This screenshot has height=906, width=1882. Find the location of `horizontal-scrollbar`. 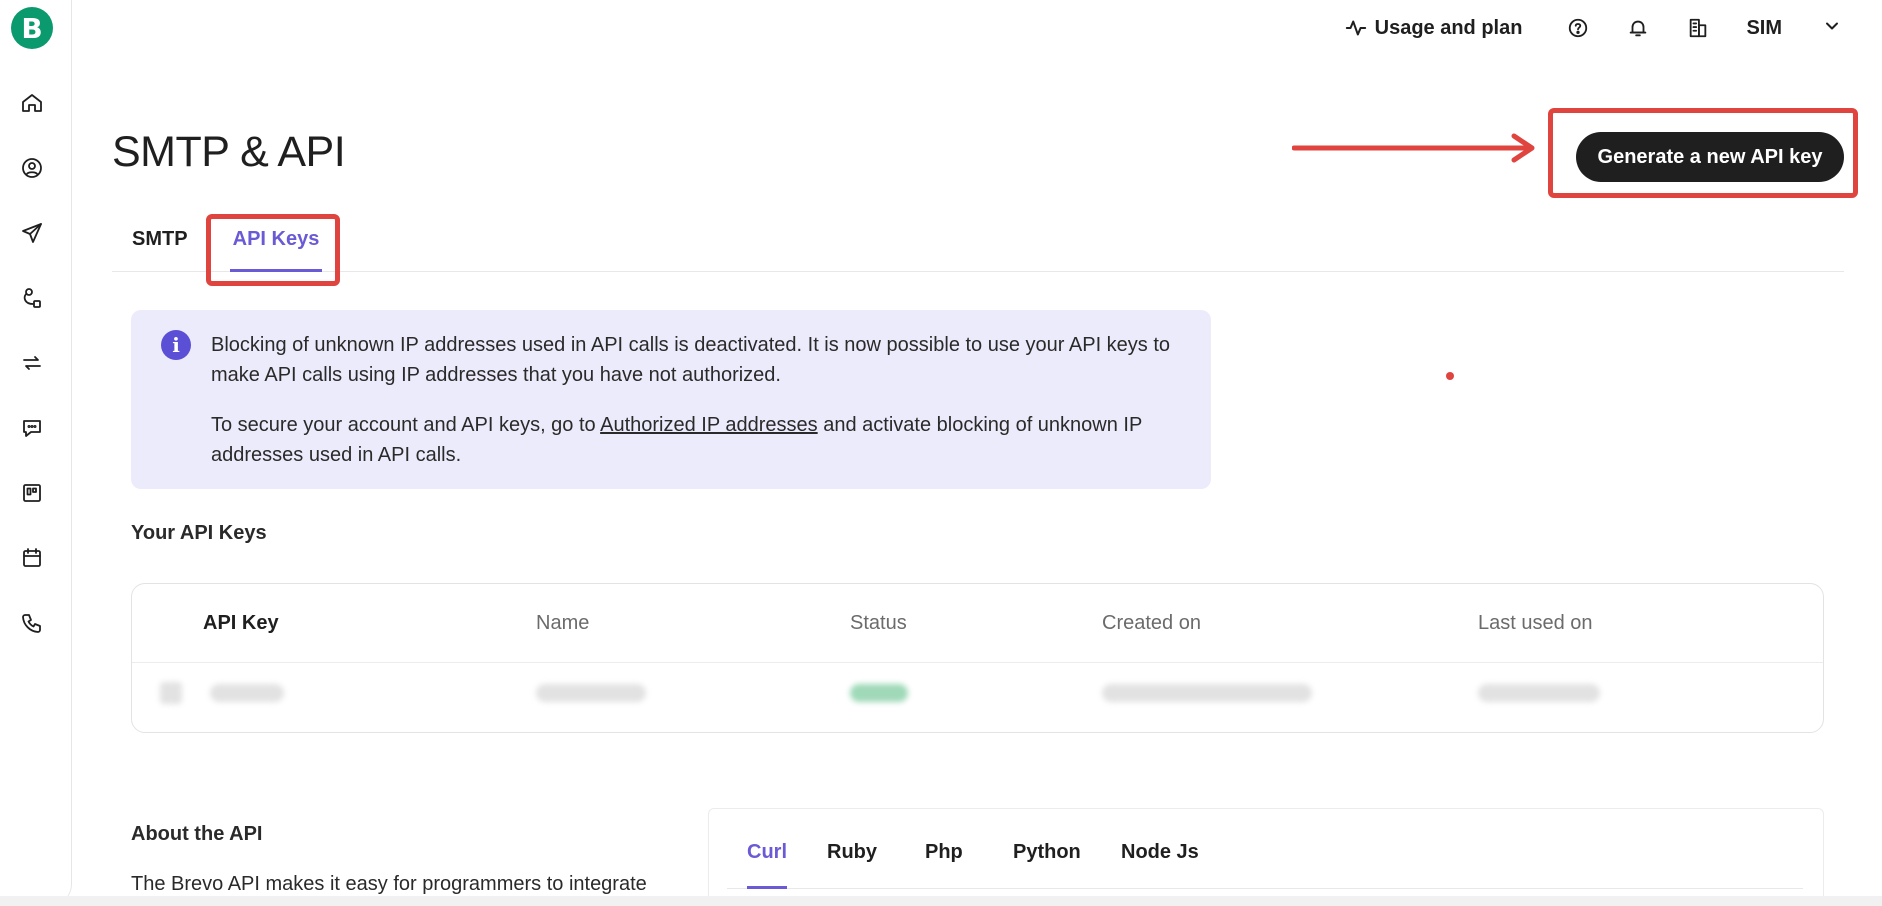

horizontal-scrollbar is located at coordinates (941, 901).